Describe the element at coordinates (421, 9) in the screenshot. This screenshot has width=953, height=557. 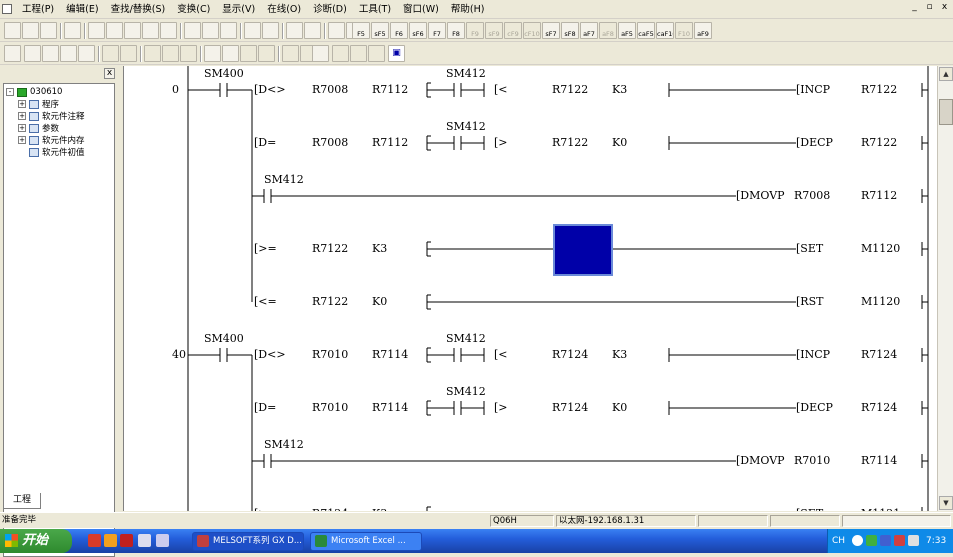
I see `menu-item: 窗口(W)` at that location.